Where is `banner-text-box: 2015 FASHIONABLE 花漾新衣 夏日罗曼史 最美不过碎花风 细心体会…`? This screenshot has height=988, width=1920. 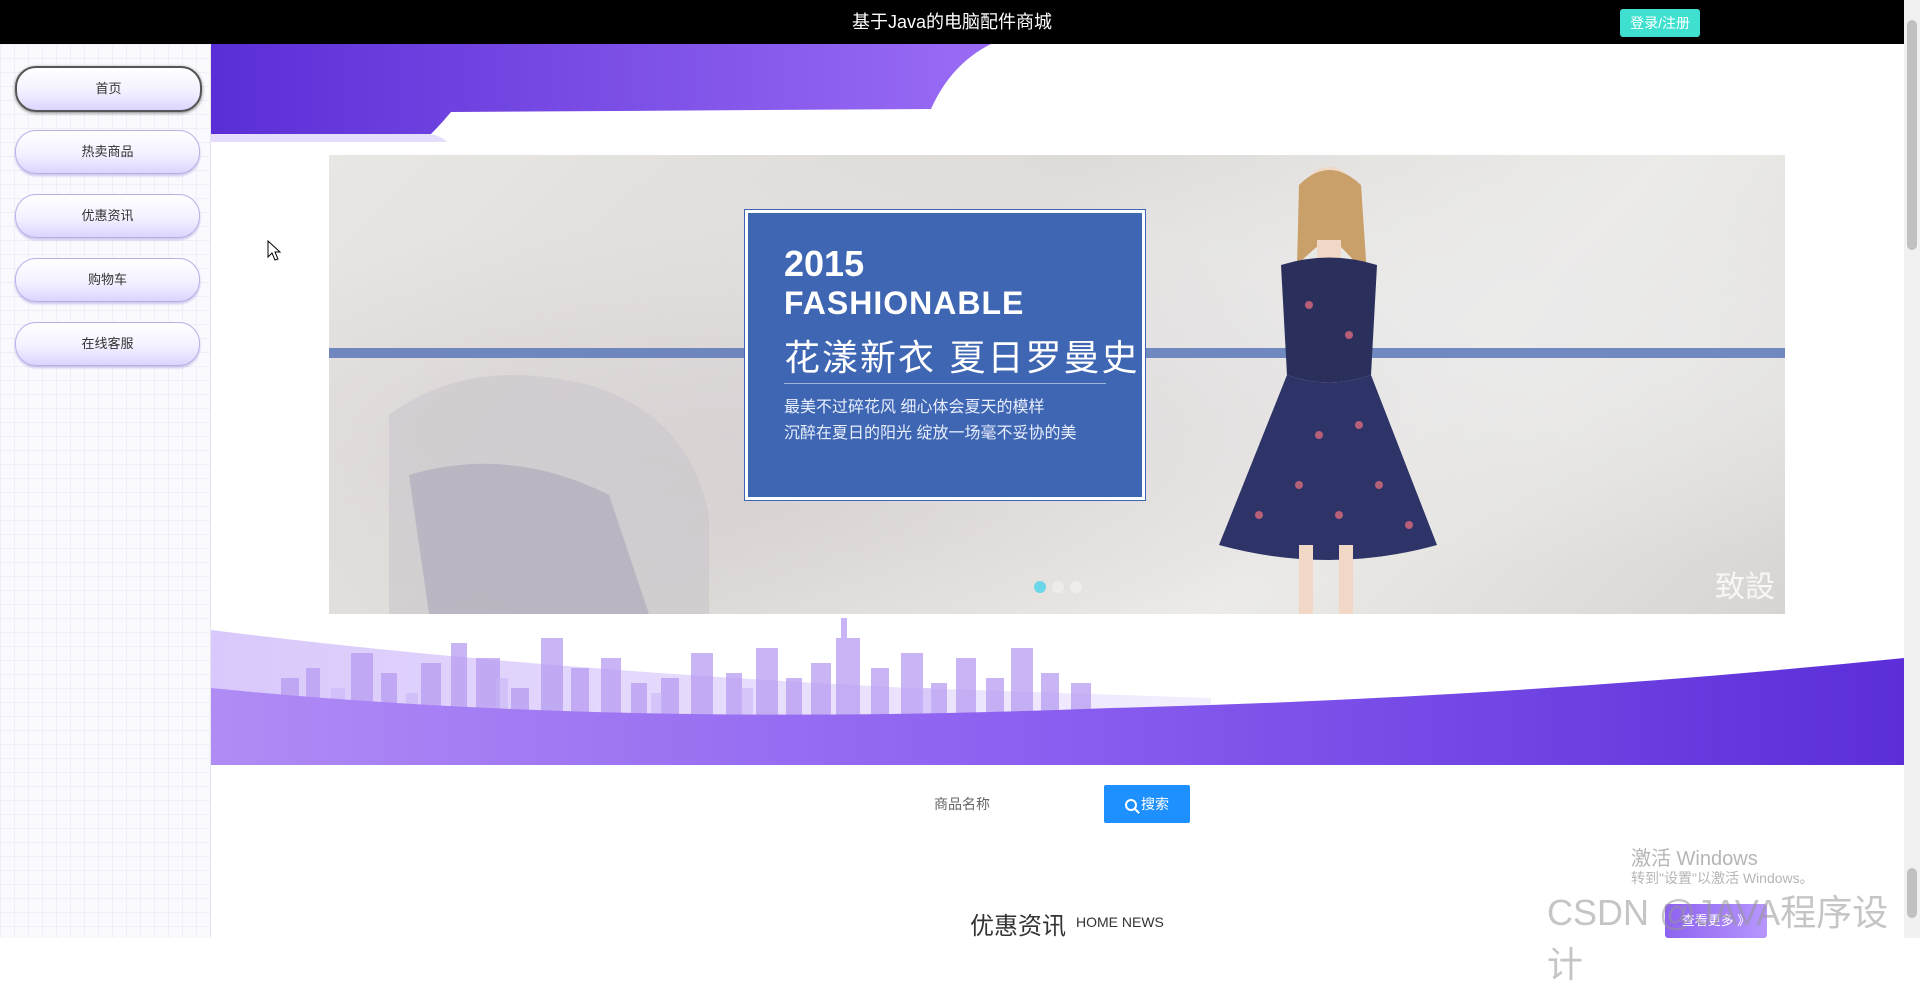 banner-text-box: 2015 FASHIONABLE 花漾新衣 夏日罗曼史 最美不过碎花风 细心体会… is located at coordinates (945, 355).